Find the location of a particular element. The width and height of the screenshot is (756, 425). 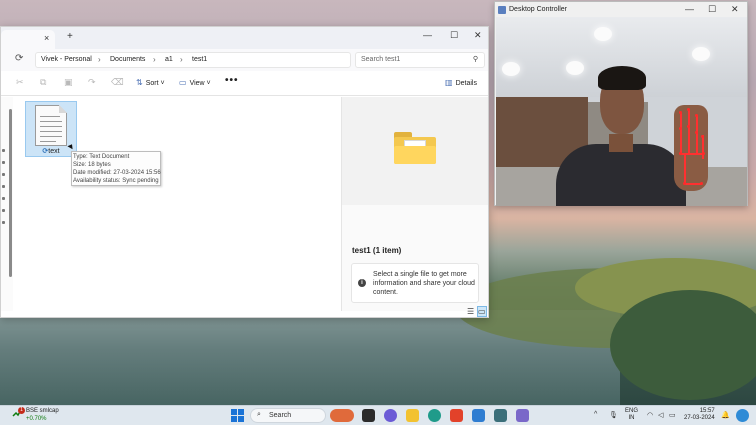

view-label: View is located at coordinates (197, 83).